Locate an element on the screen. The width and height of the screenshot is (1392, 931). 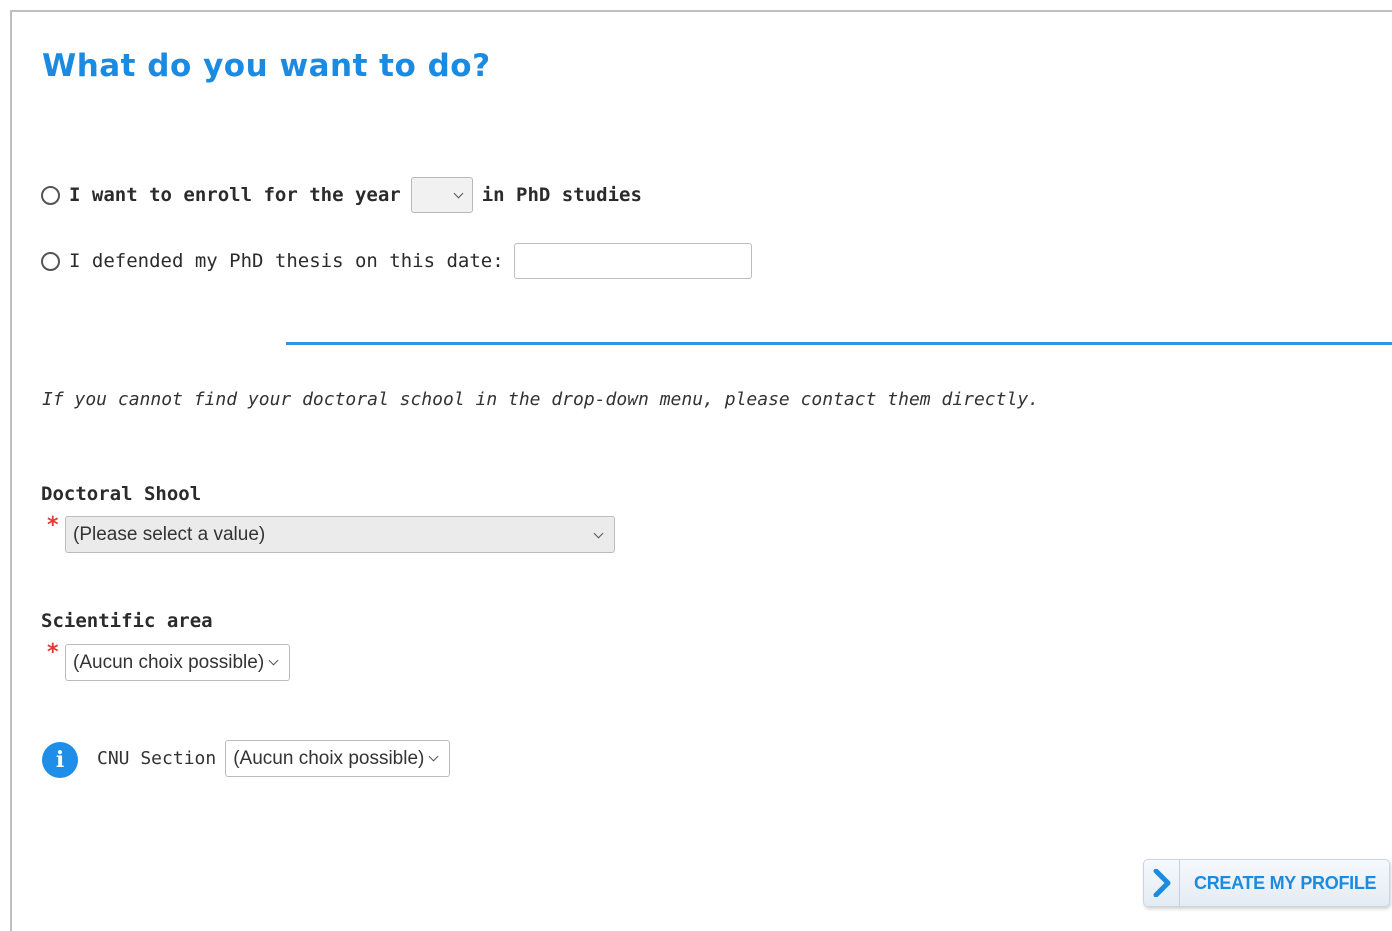
defended-radio is located at coordinates (50, 261).